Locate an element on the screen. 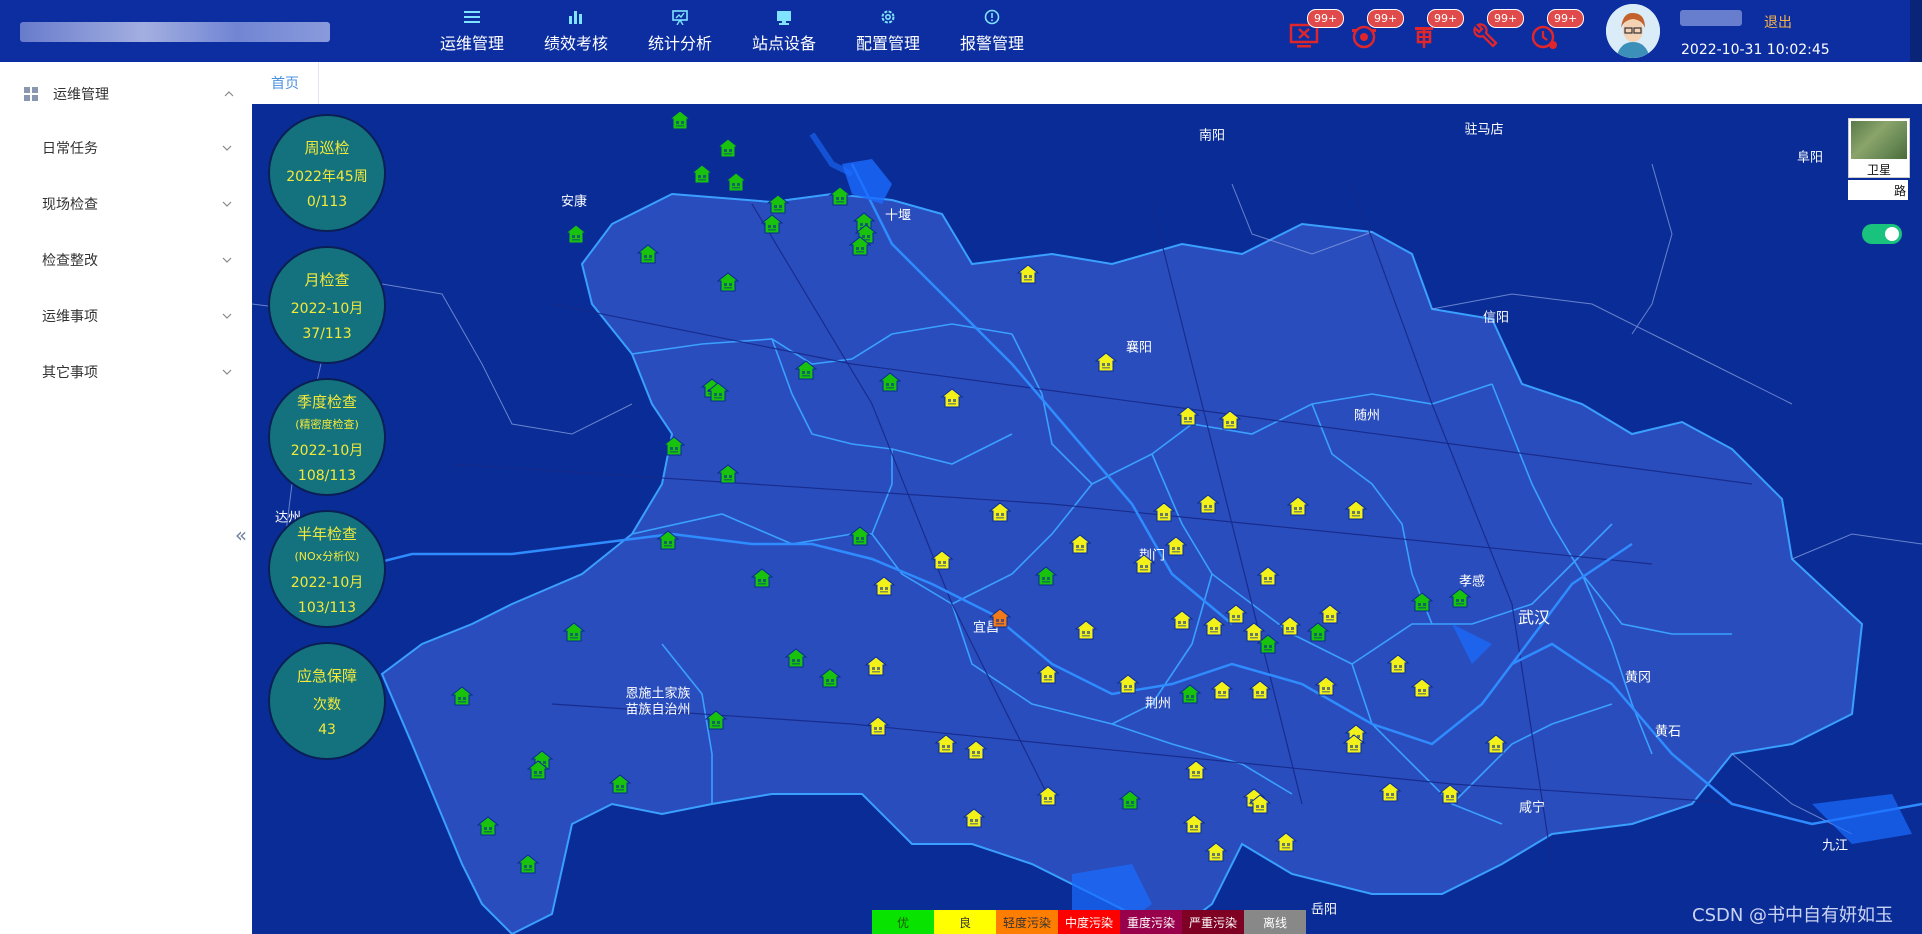 This screenshot has height=934, width=1922. stat-emergency-support: 应急保障 次数 43 is located at coordinates (327, 701).